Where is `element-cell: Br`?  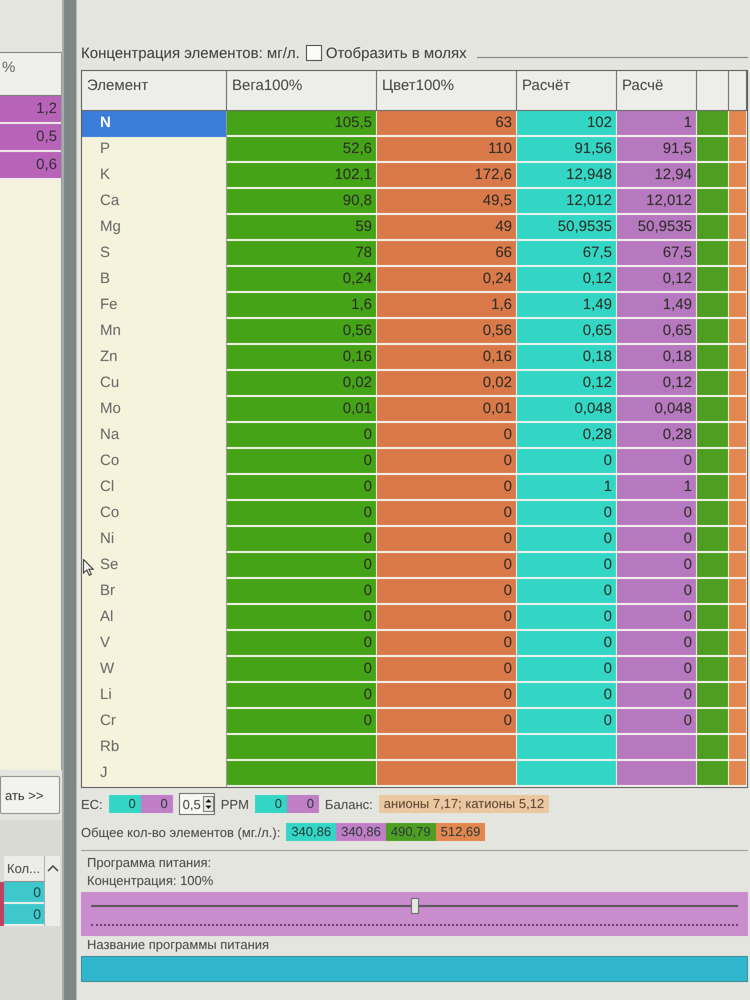 element-cell: Br is located at coordinates (154, 592).